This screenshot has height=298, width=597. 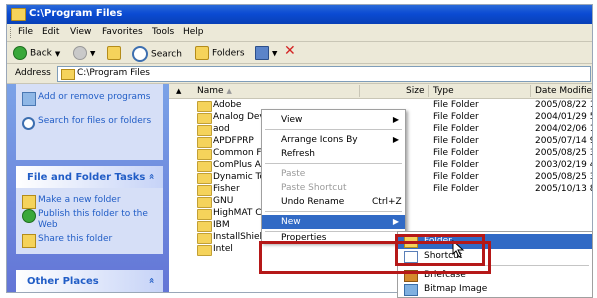 I want to click on context-arrange-icons: Arrange Icons By ▶, so click(x=333, y=140).